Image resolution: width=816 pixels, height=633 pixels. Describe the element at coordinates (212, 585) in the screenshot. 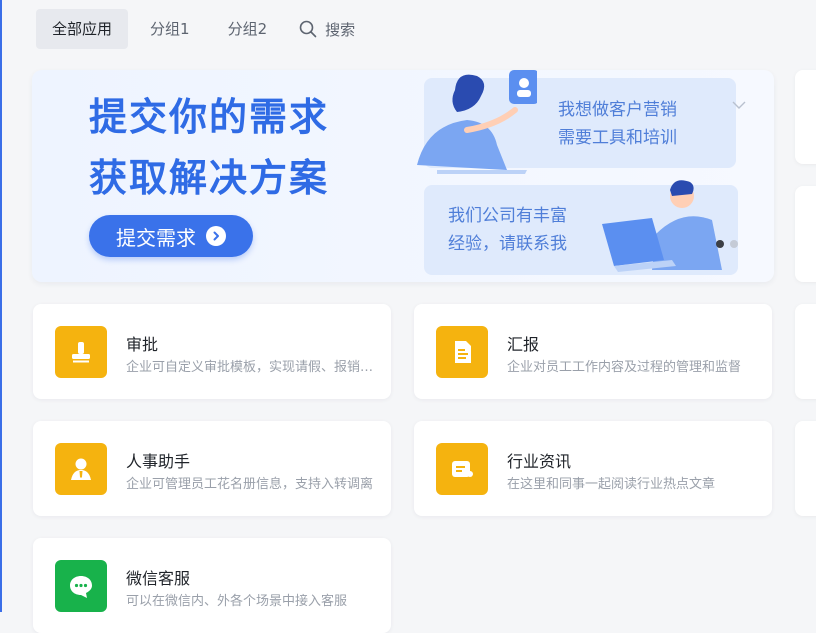

I see `app-card-wechat-service: 微信客服 可以在微信内、外各个场景中接入客服` at that location.